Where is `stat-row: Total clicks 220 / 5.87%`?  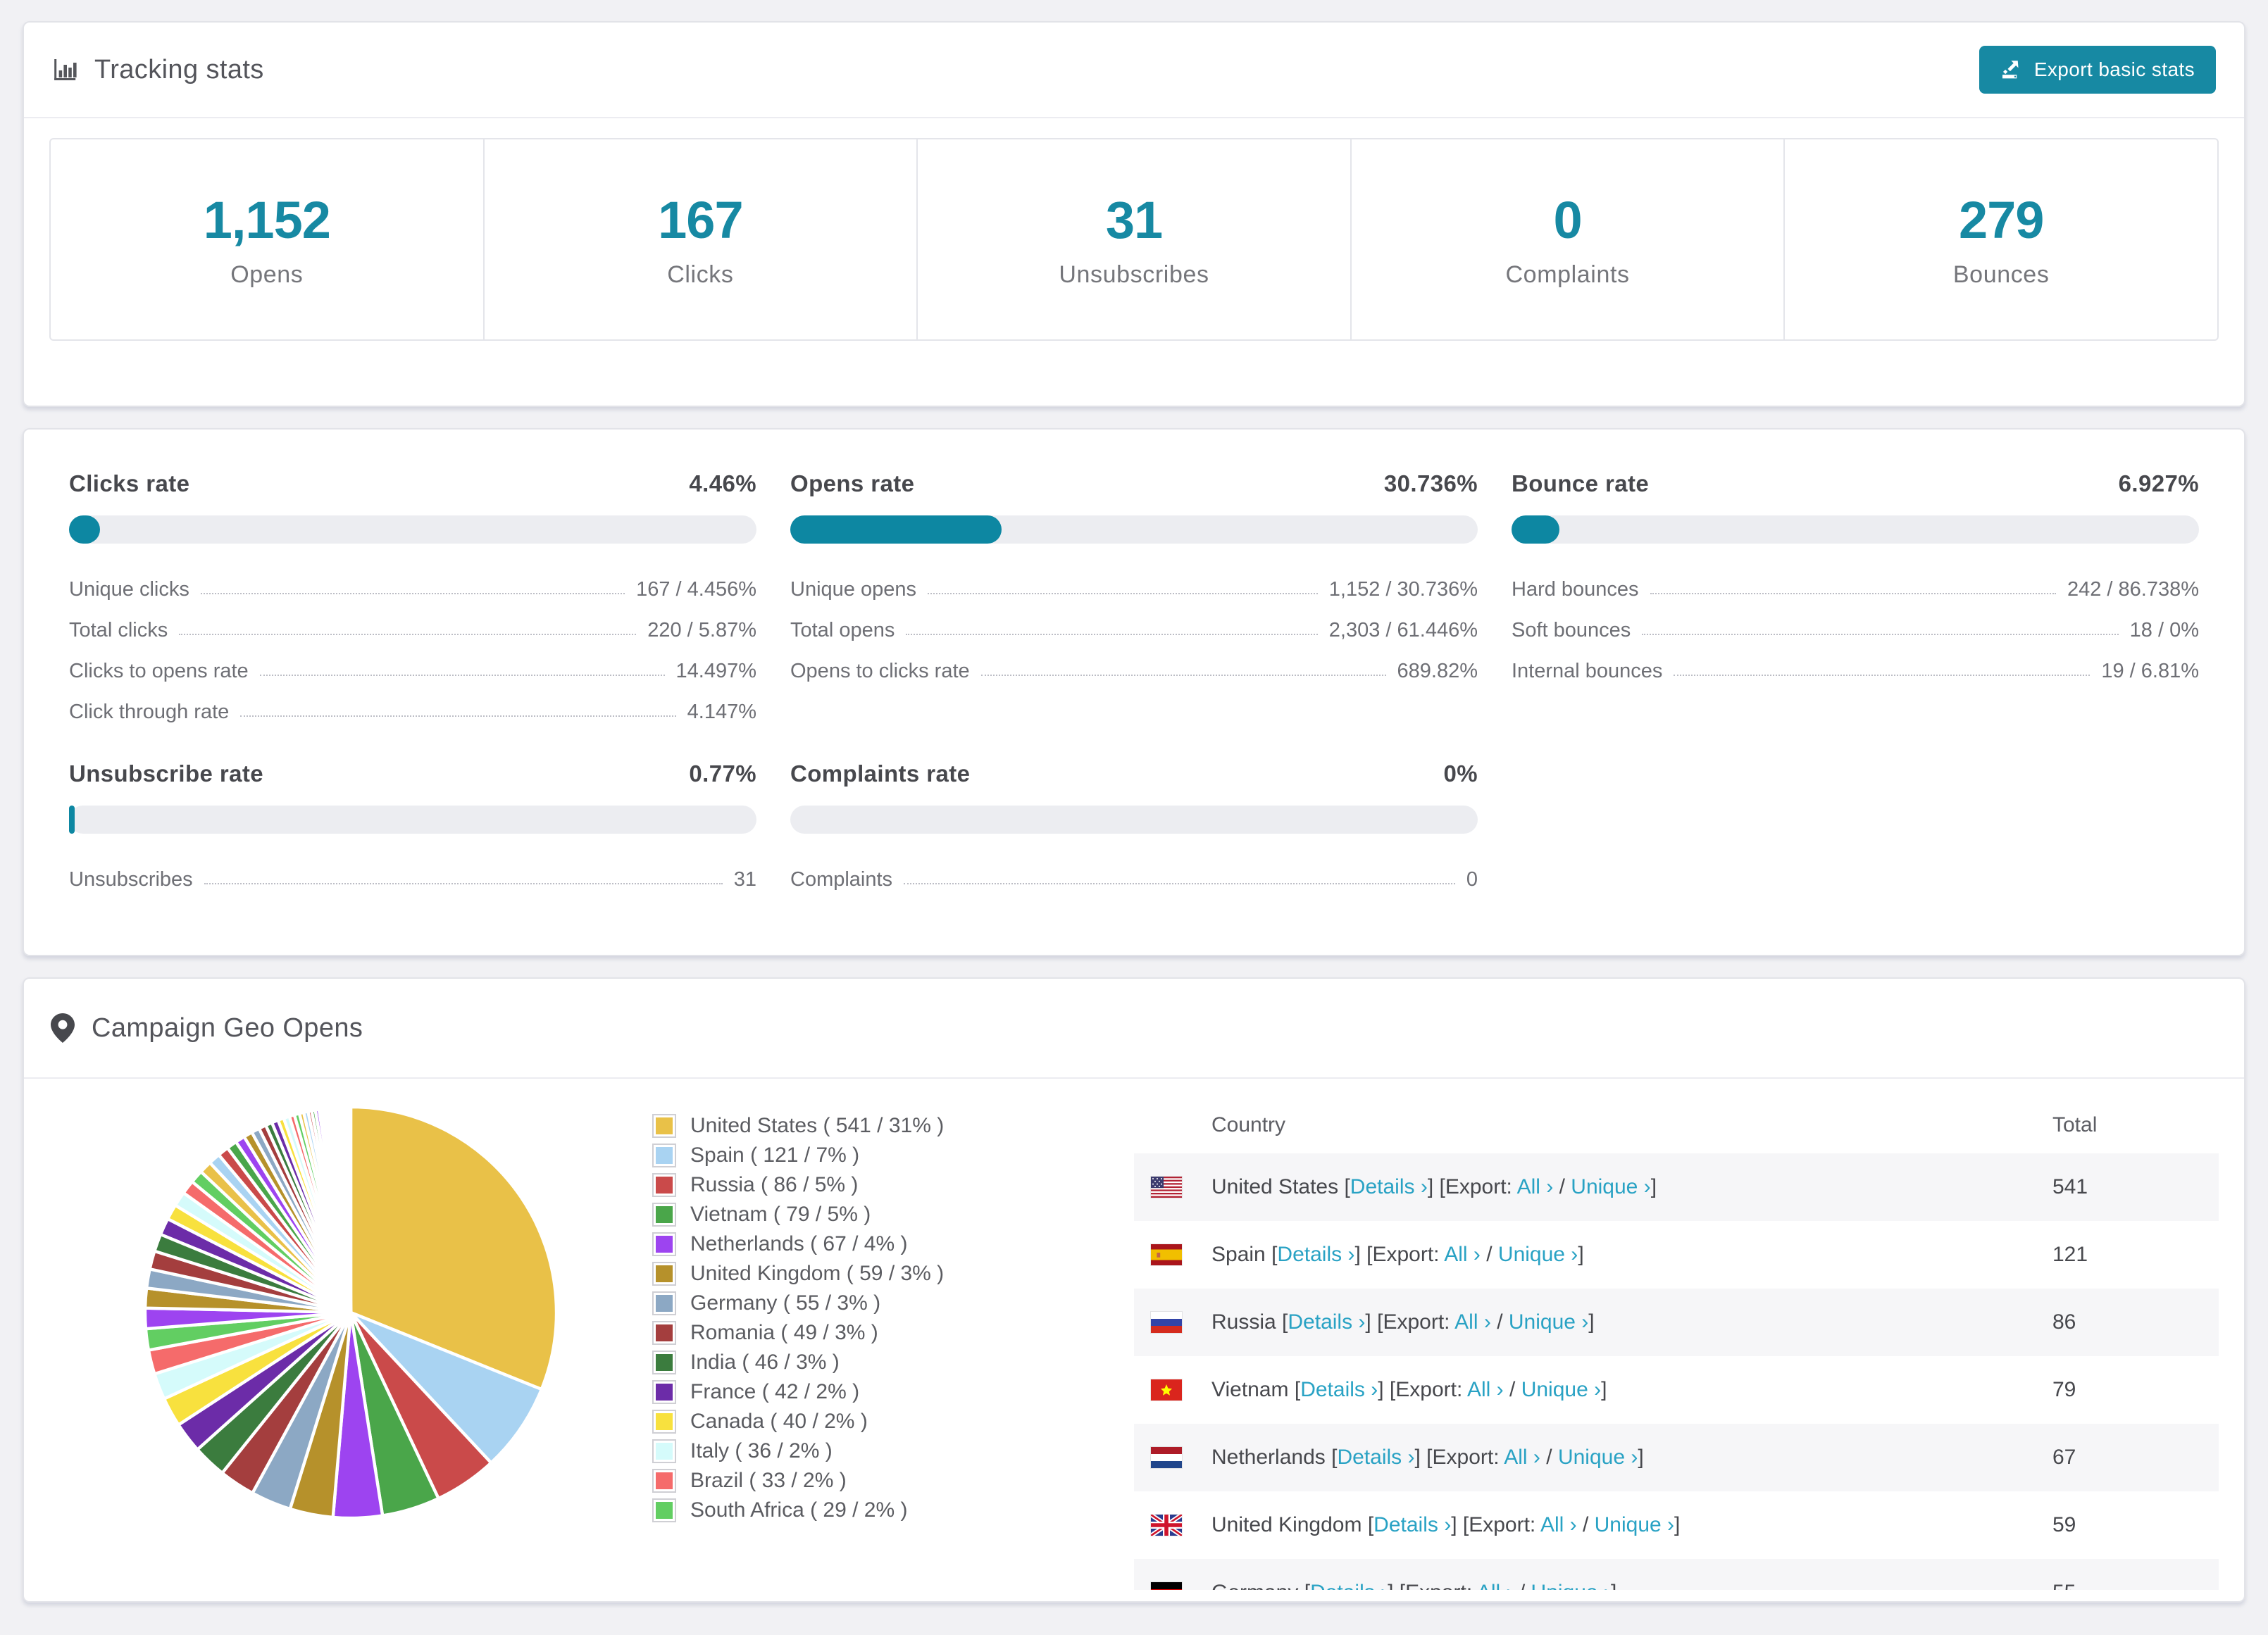 stat-row: Total clicks 220 / 5.87% is located at coordinates (412, 626).